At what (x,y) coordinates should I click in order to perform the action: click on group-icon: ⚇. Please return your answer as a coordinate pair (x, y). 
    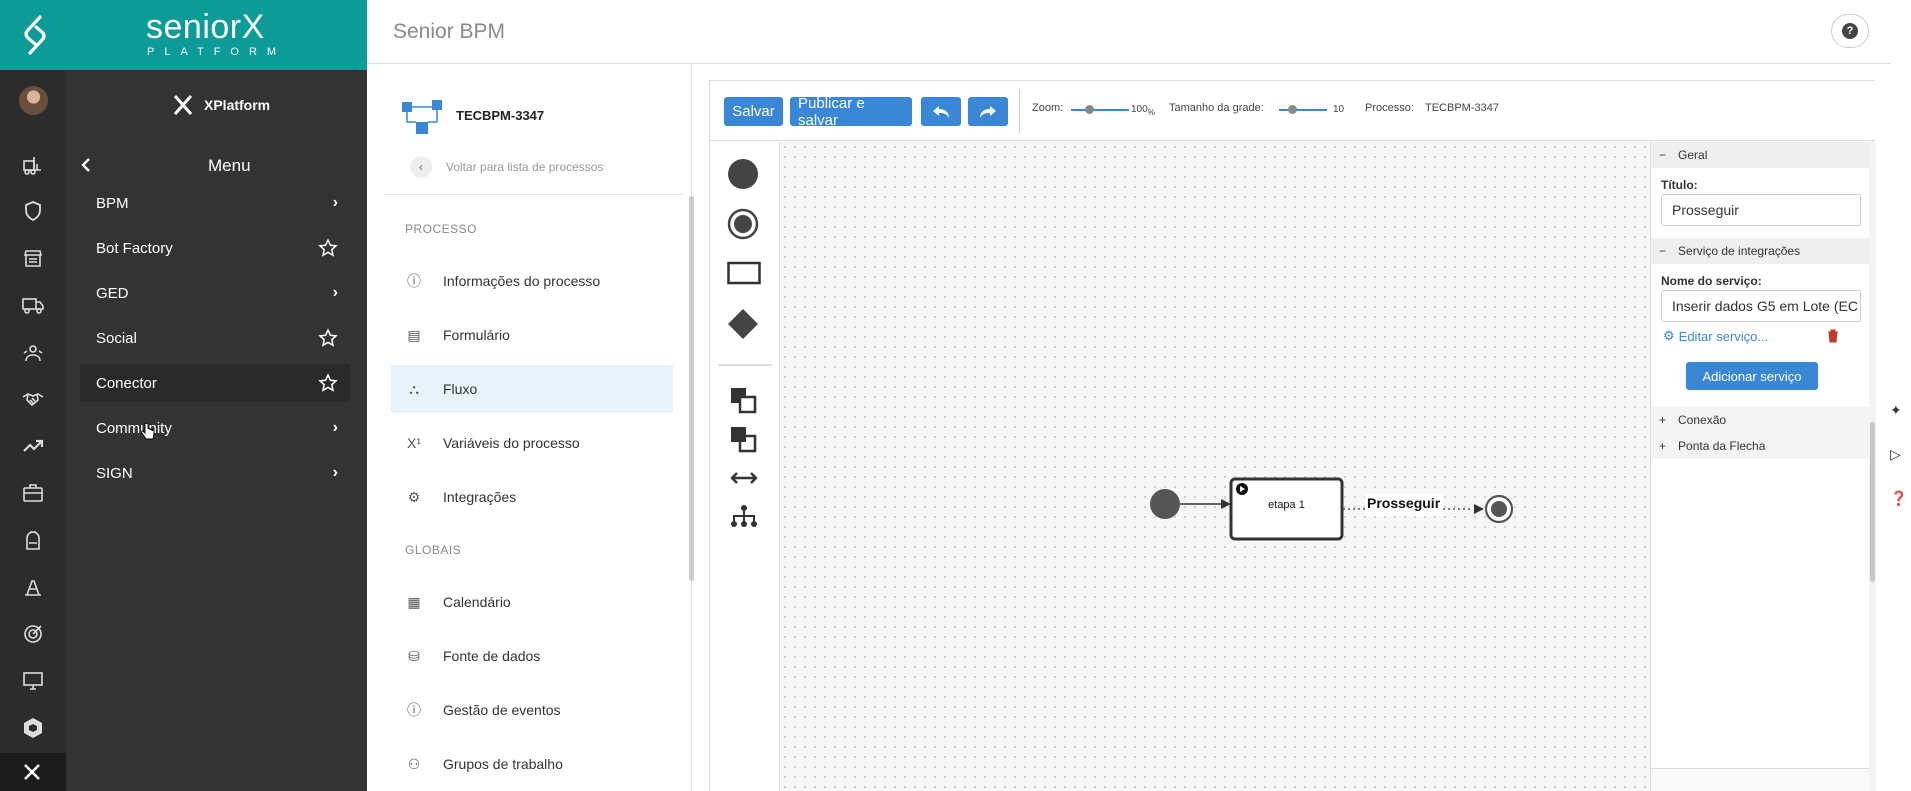
    Looking at the image, I should click on (414, 763).